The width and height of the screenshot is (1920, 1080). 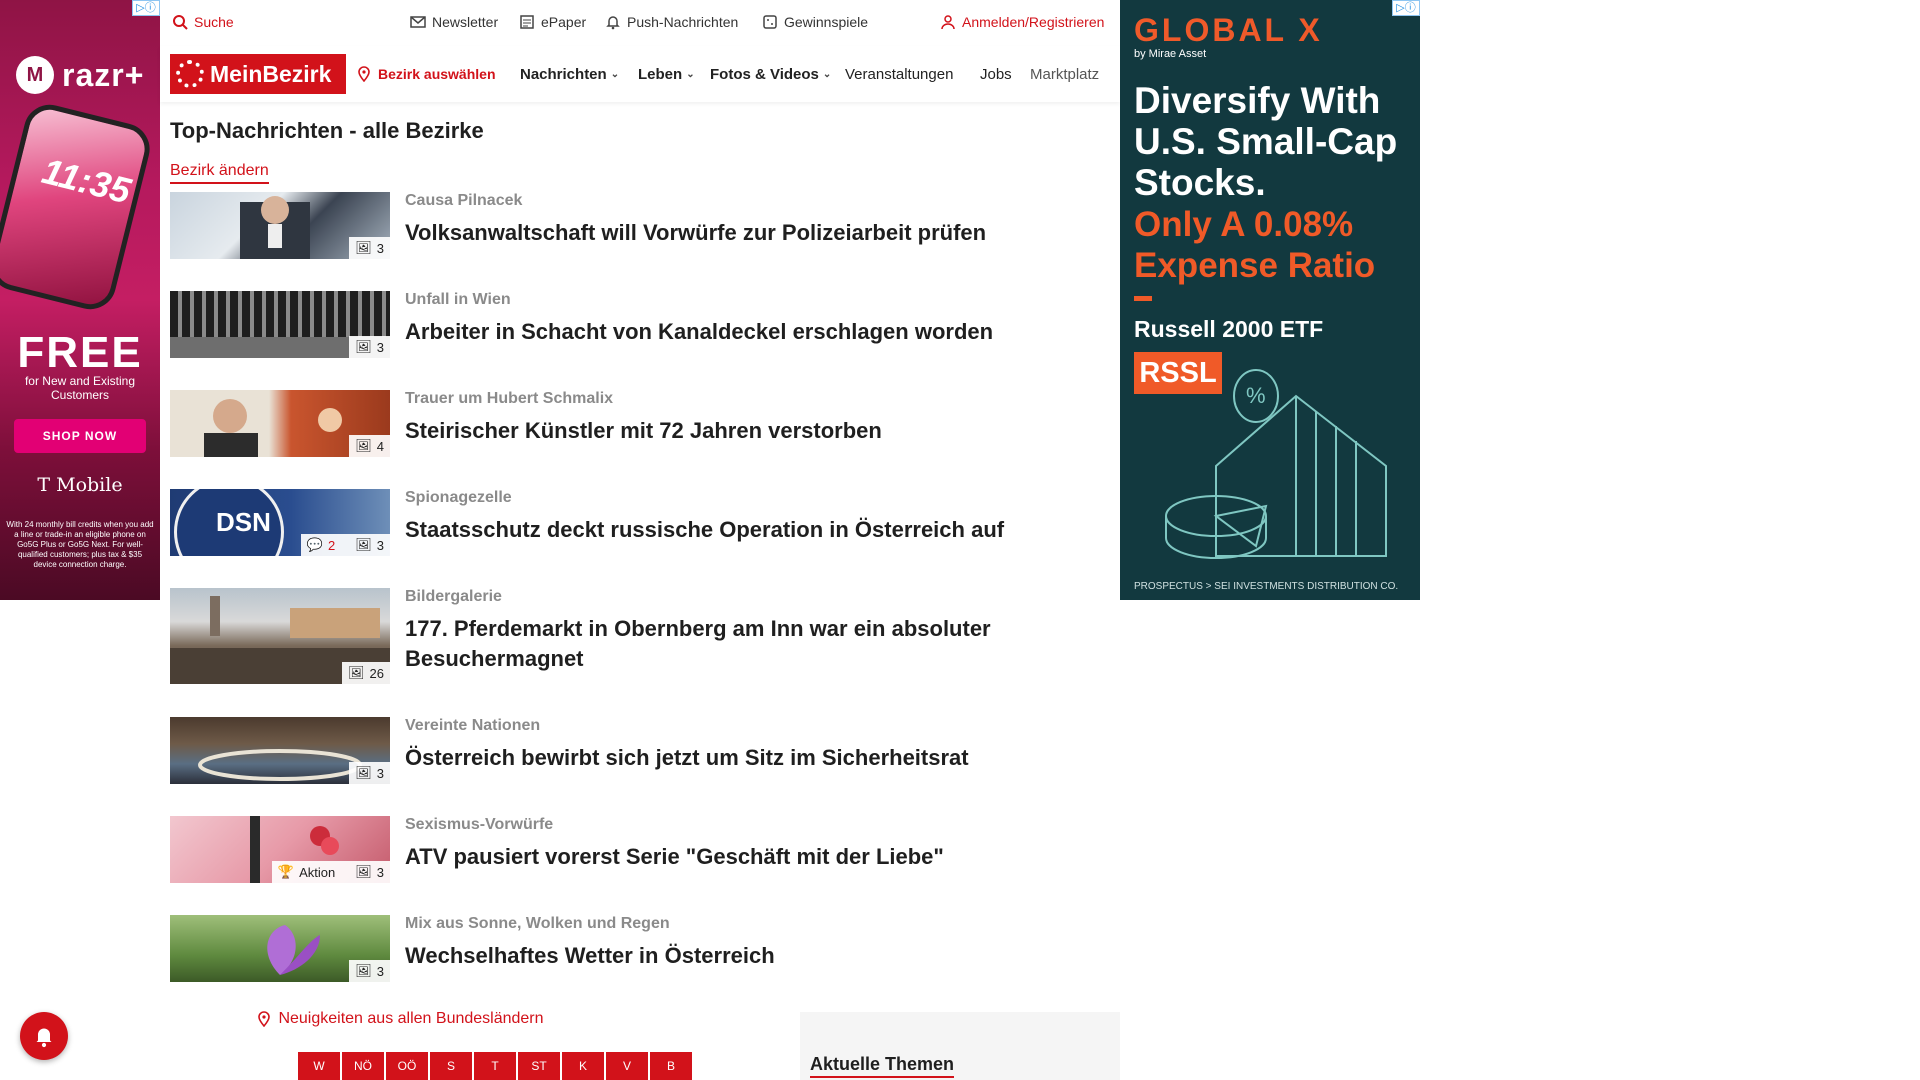 What do you see at coordinates (327, 130) in the screenshot?
I see `page-title: Top-Nachrichten - alle Bezirke` at bounding box center [327, 130].